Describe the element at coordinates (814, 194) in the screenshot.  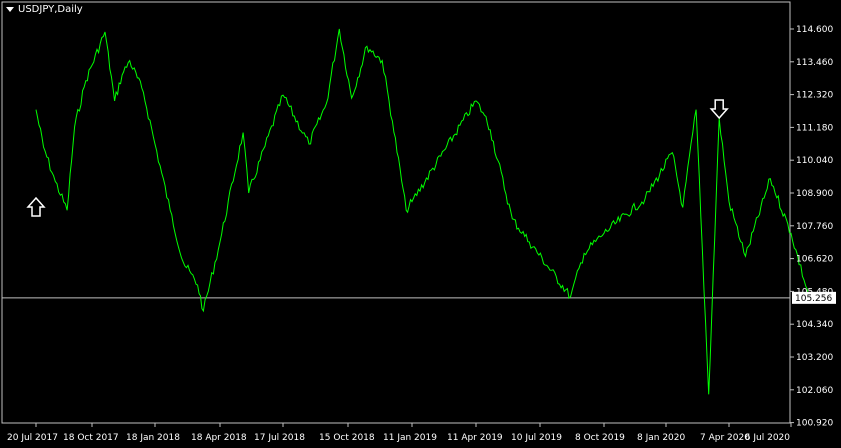
I see `y-tick-label: 108.900` at that location.